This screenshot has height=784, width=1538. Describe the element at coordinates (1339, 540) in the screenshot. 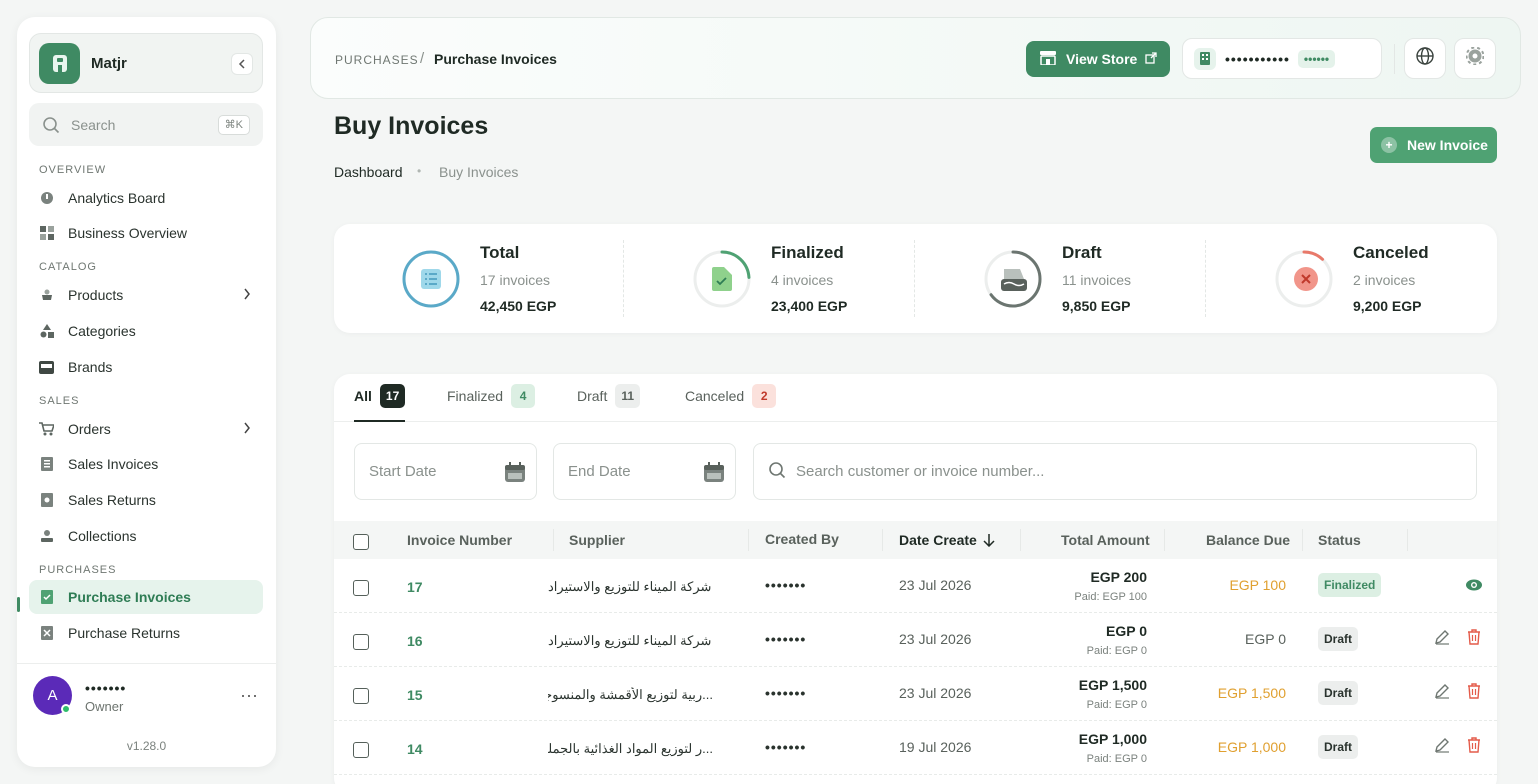

I see `column-status: Status` at that location.